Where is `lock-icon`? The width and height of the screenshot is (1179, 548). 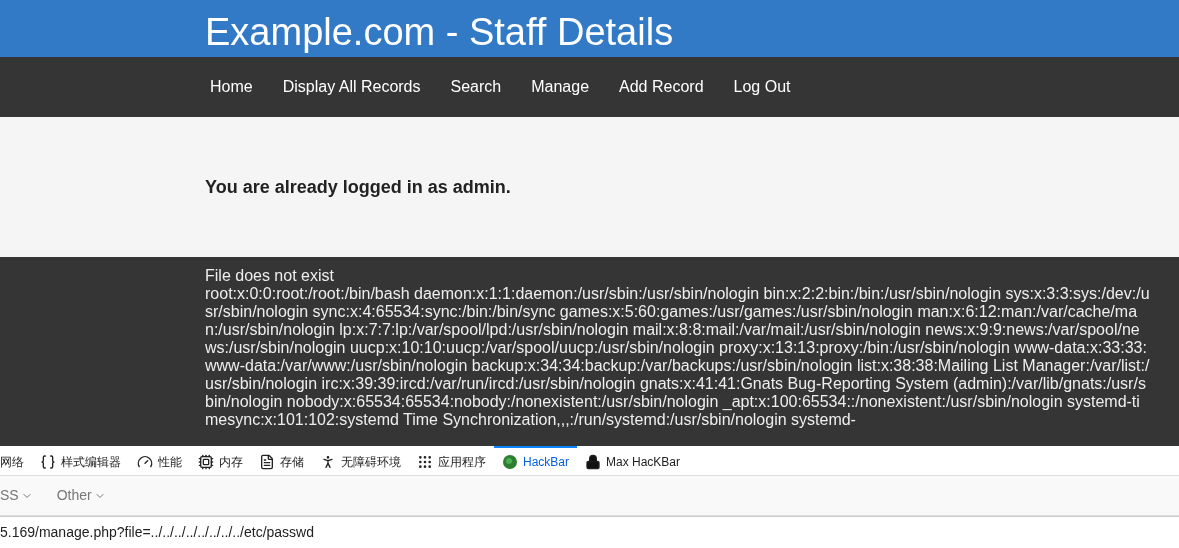 lock-icon is located at coordinates (593, 461).